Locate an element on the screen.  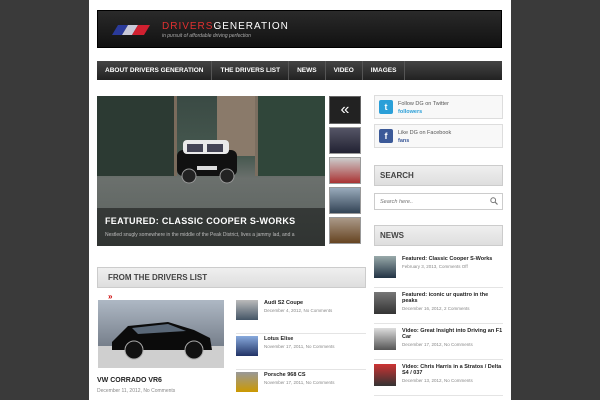
twitter-follow: t Follow DG on Twitter followers is located at coordinates (438, 107).